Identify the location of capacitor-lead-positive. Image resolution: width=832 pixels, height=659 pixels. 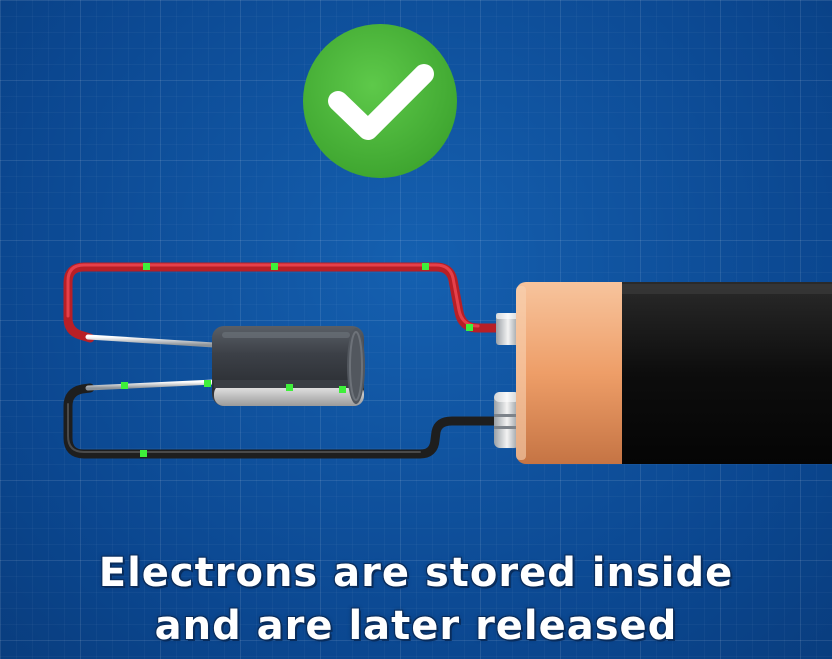
(151, 341).